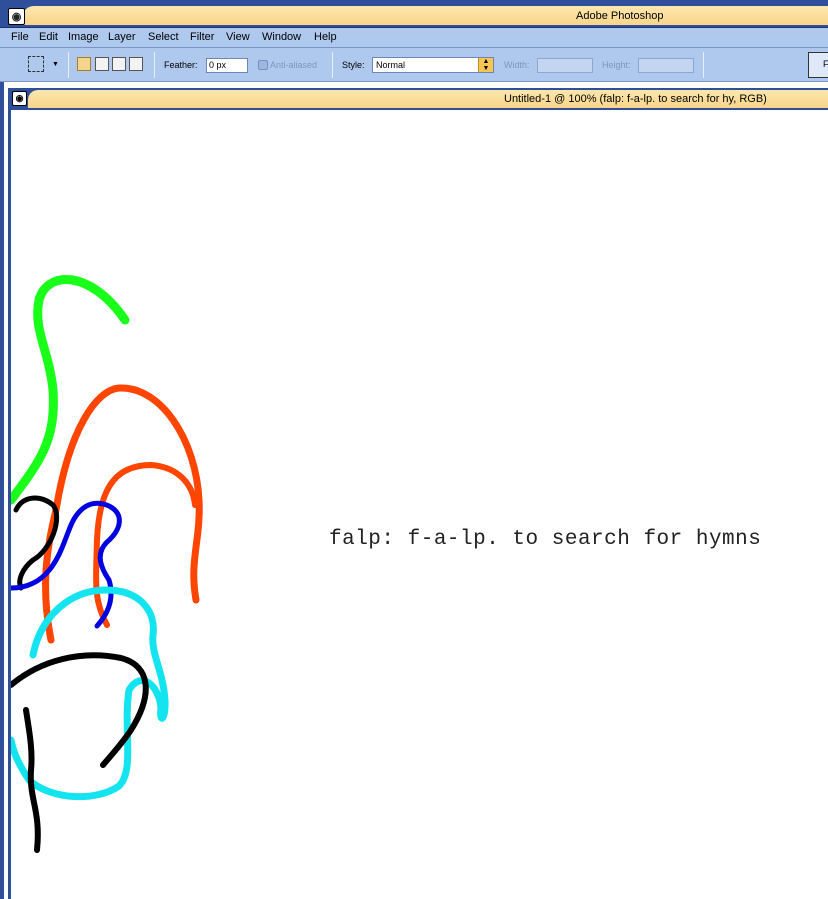  What do you see at coordinates (666, 65) in the screenshot?
I see `height-input` at bounding box center [666, 65].